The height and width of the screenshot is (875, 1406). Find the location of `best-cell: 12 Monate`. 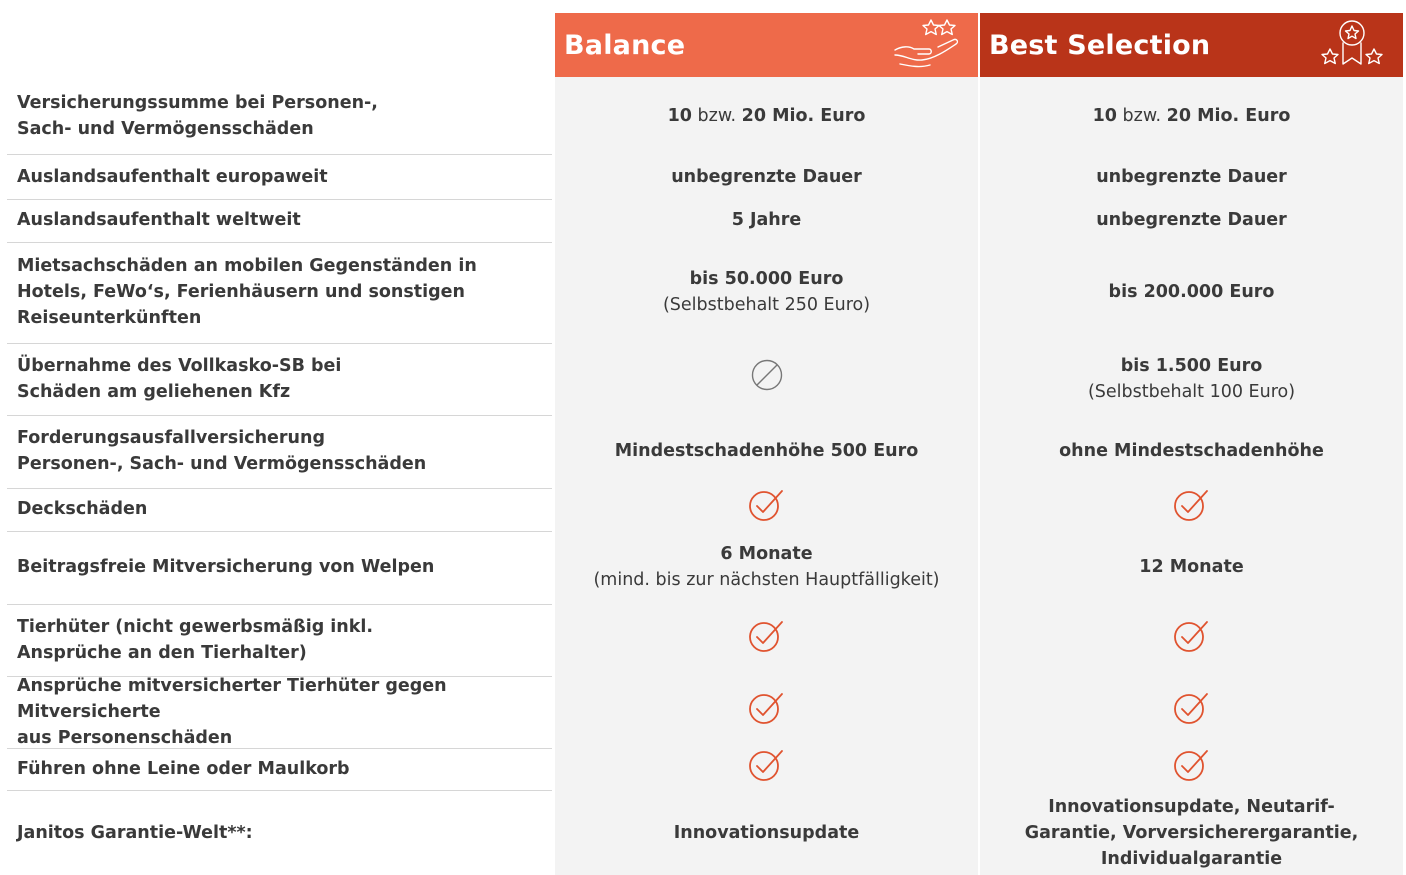

best-cell: 12 Monate is located at coordinates (1191, 567).